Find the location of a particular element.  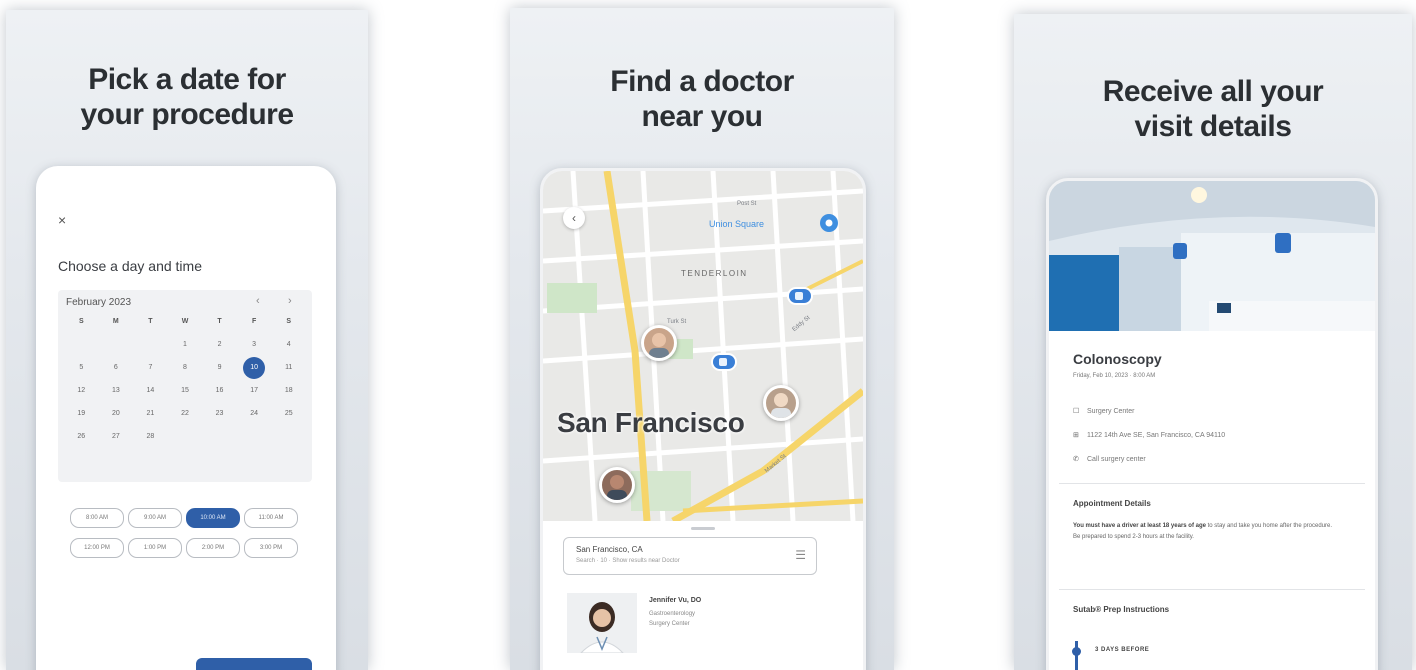

map-view is located at coordinates (703, 346).